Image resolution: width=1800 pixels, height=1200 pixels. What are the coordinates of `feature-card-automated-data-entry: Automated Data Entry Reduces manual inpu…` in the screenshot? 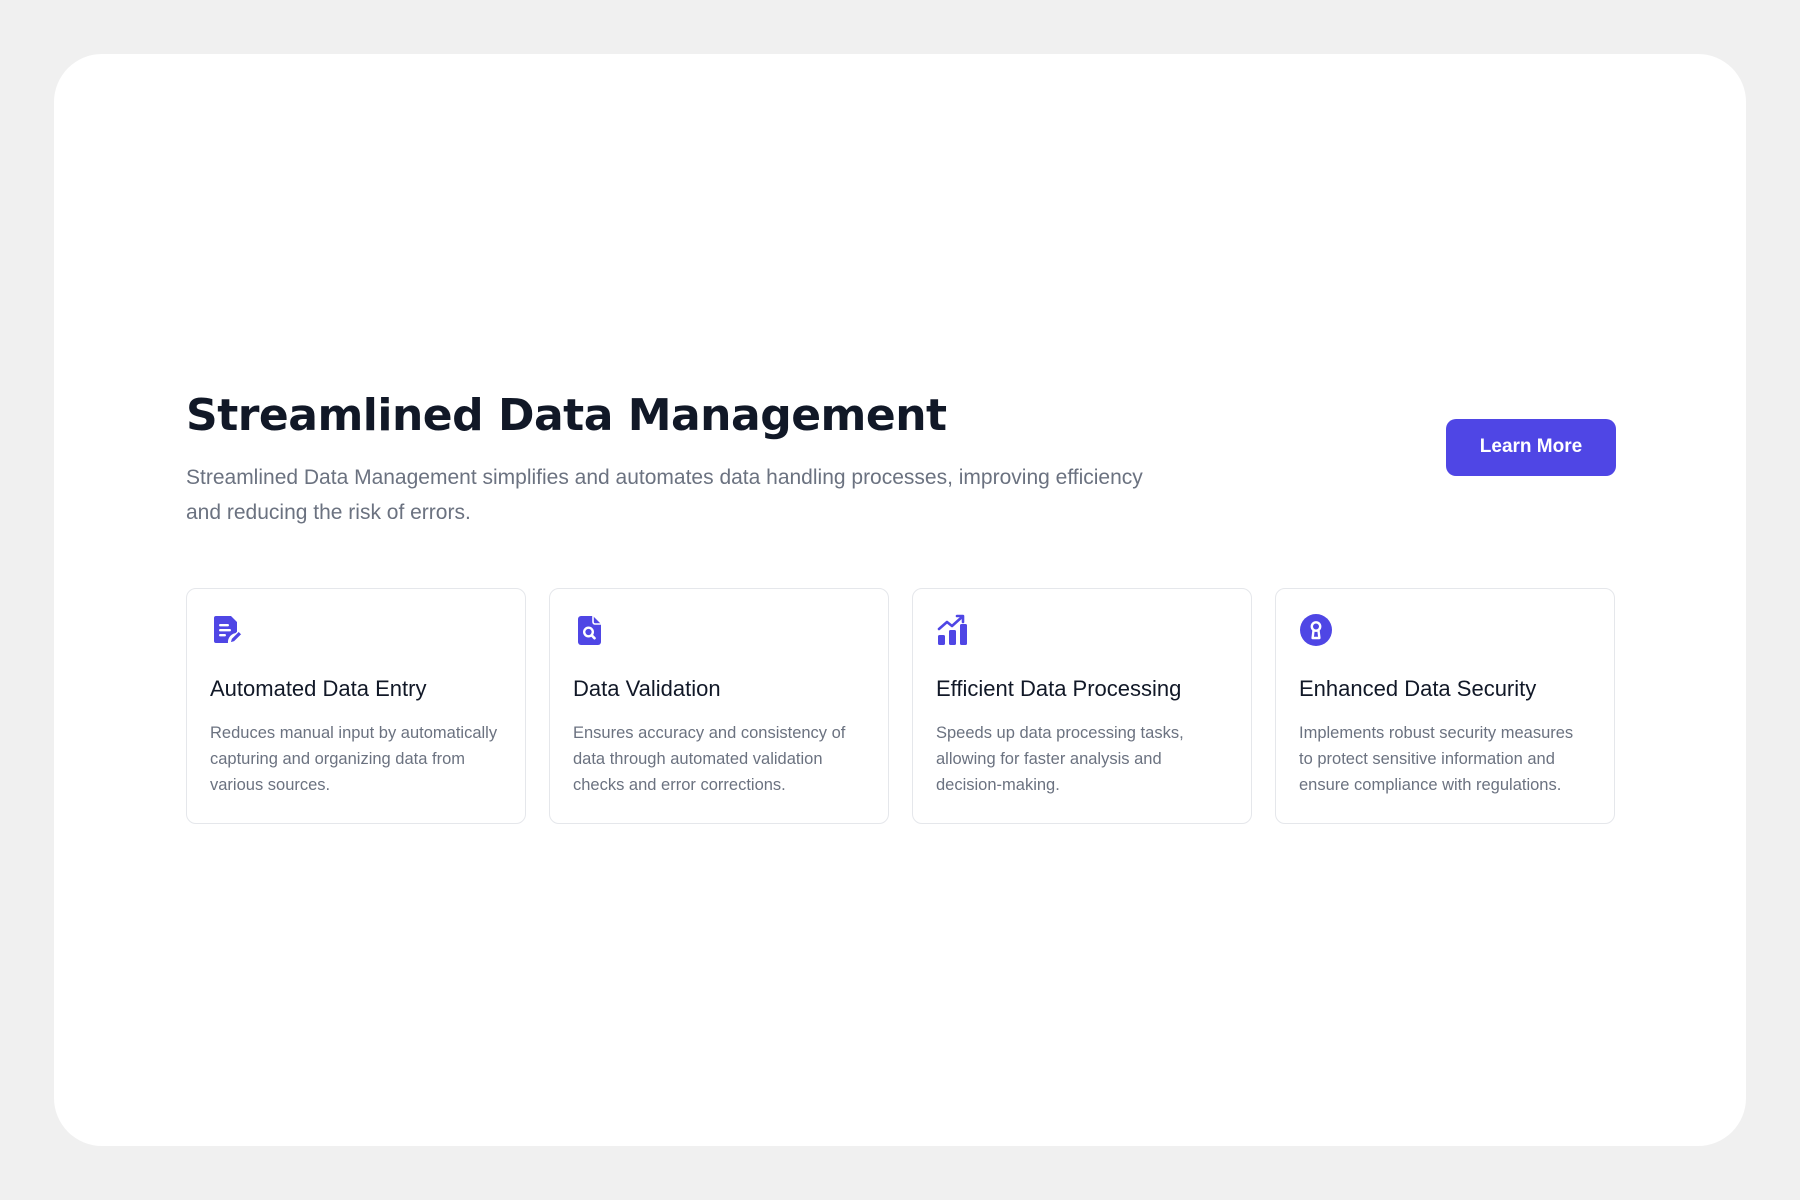 It's located at (356, 706).